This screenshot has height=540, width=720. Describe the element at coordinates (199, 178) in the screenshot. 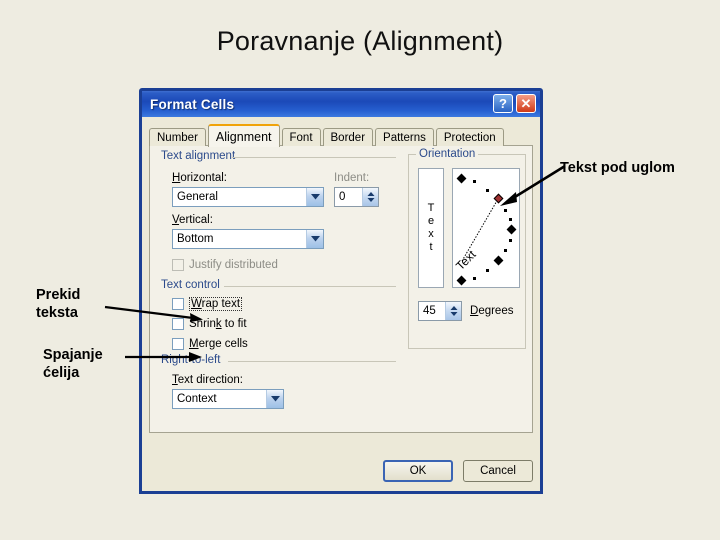

I see `horizontal-label: Horizontal:` at that location.